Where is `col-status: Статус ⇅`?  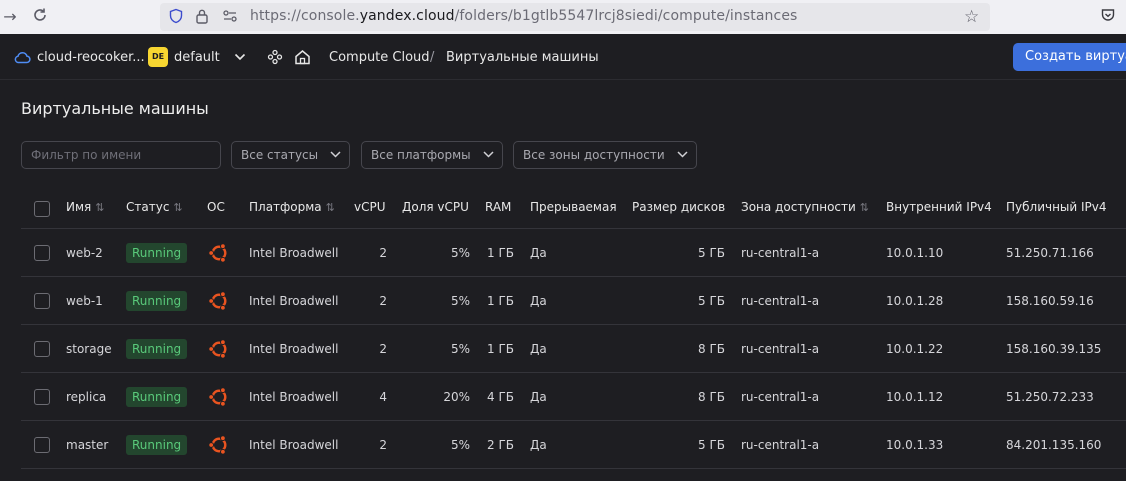
col-status: Статус ⇅ is located at coordinates (154, 207).